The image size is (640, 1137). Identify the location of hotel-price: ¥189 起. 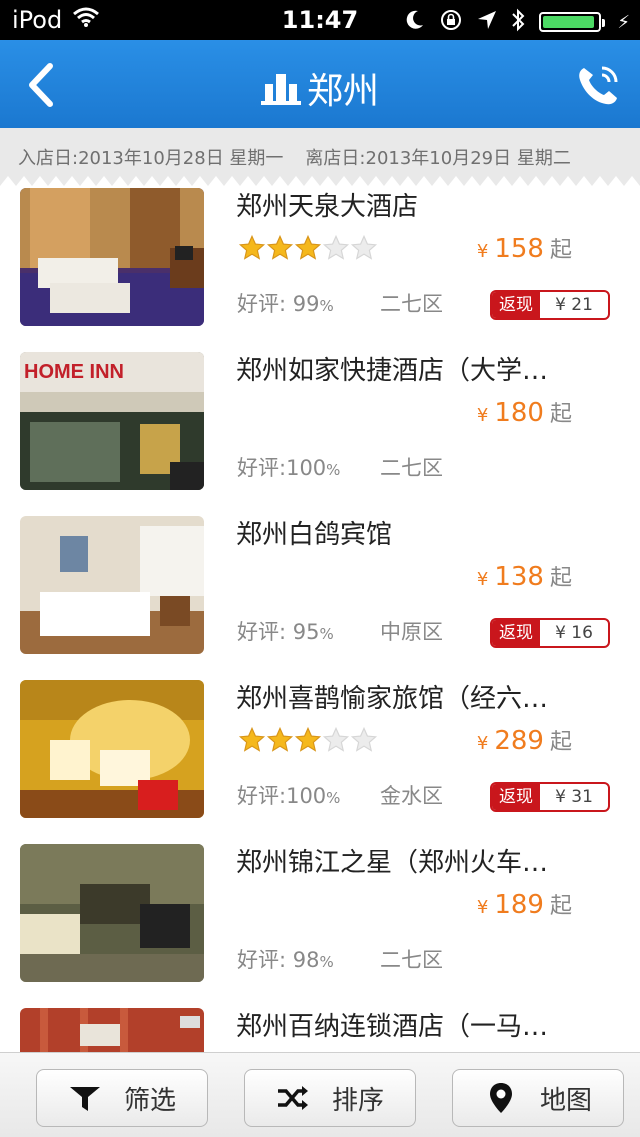
(524, 905).